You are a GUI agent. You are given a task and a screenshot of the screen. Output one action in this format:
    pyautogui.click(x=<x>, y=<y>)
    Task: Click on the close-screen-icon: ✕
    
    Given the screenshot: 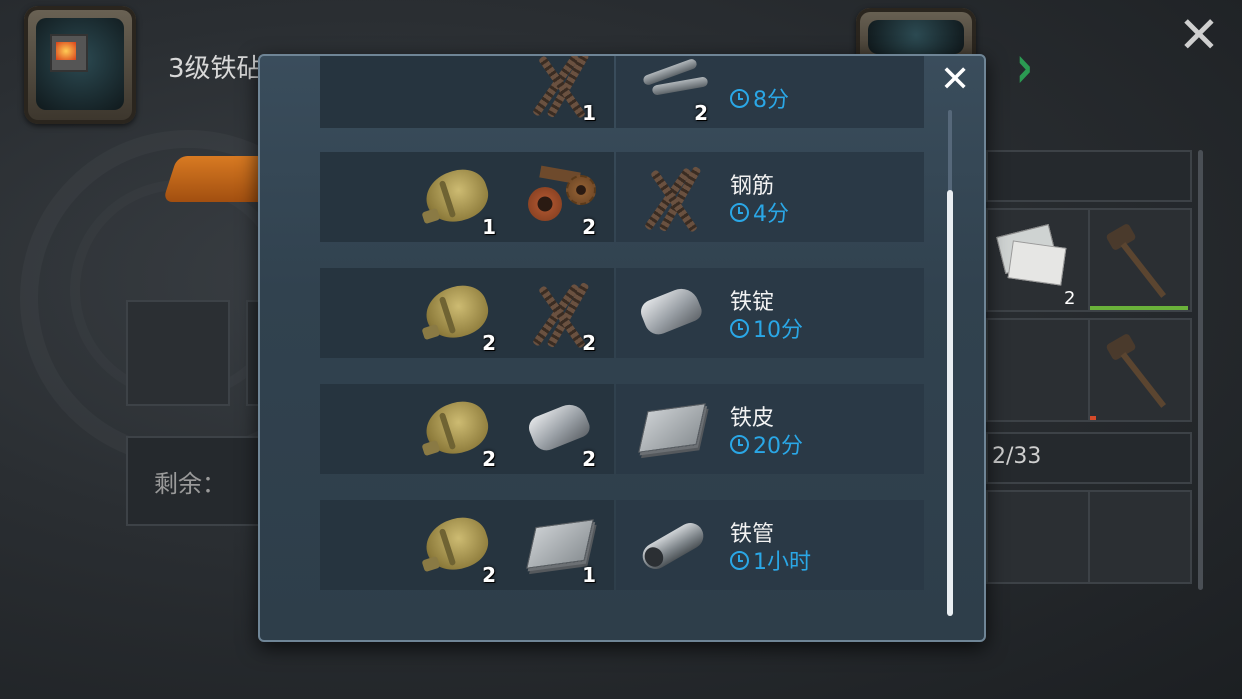 What is the action you would take?
    pyautogui.click(x=1199, y=35)
    